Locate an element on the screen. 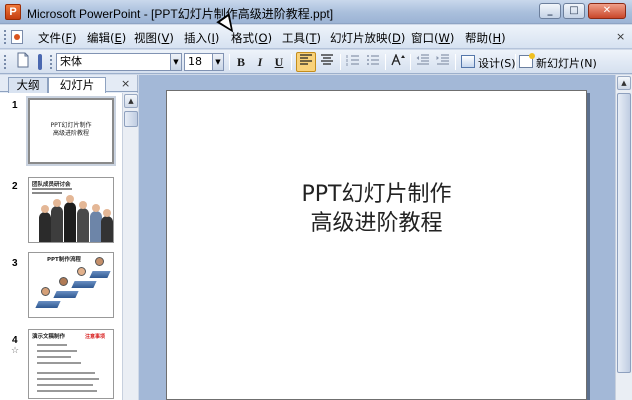 Image resolution: width=632 pixels, height=400 pixels. close-button: ✕ is located at coordinates (607, 11).